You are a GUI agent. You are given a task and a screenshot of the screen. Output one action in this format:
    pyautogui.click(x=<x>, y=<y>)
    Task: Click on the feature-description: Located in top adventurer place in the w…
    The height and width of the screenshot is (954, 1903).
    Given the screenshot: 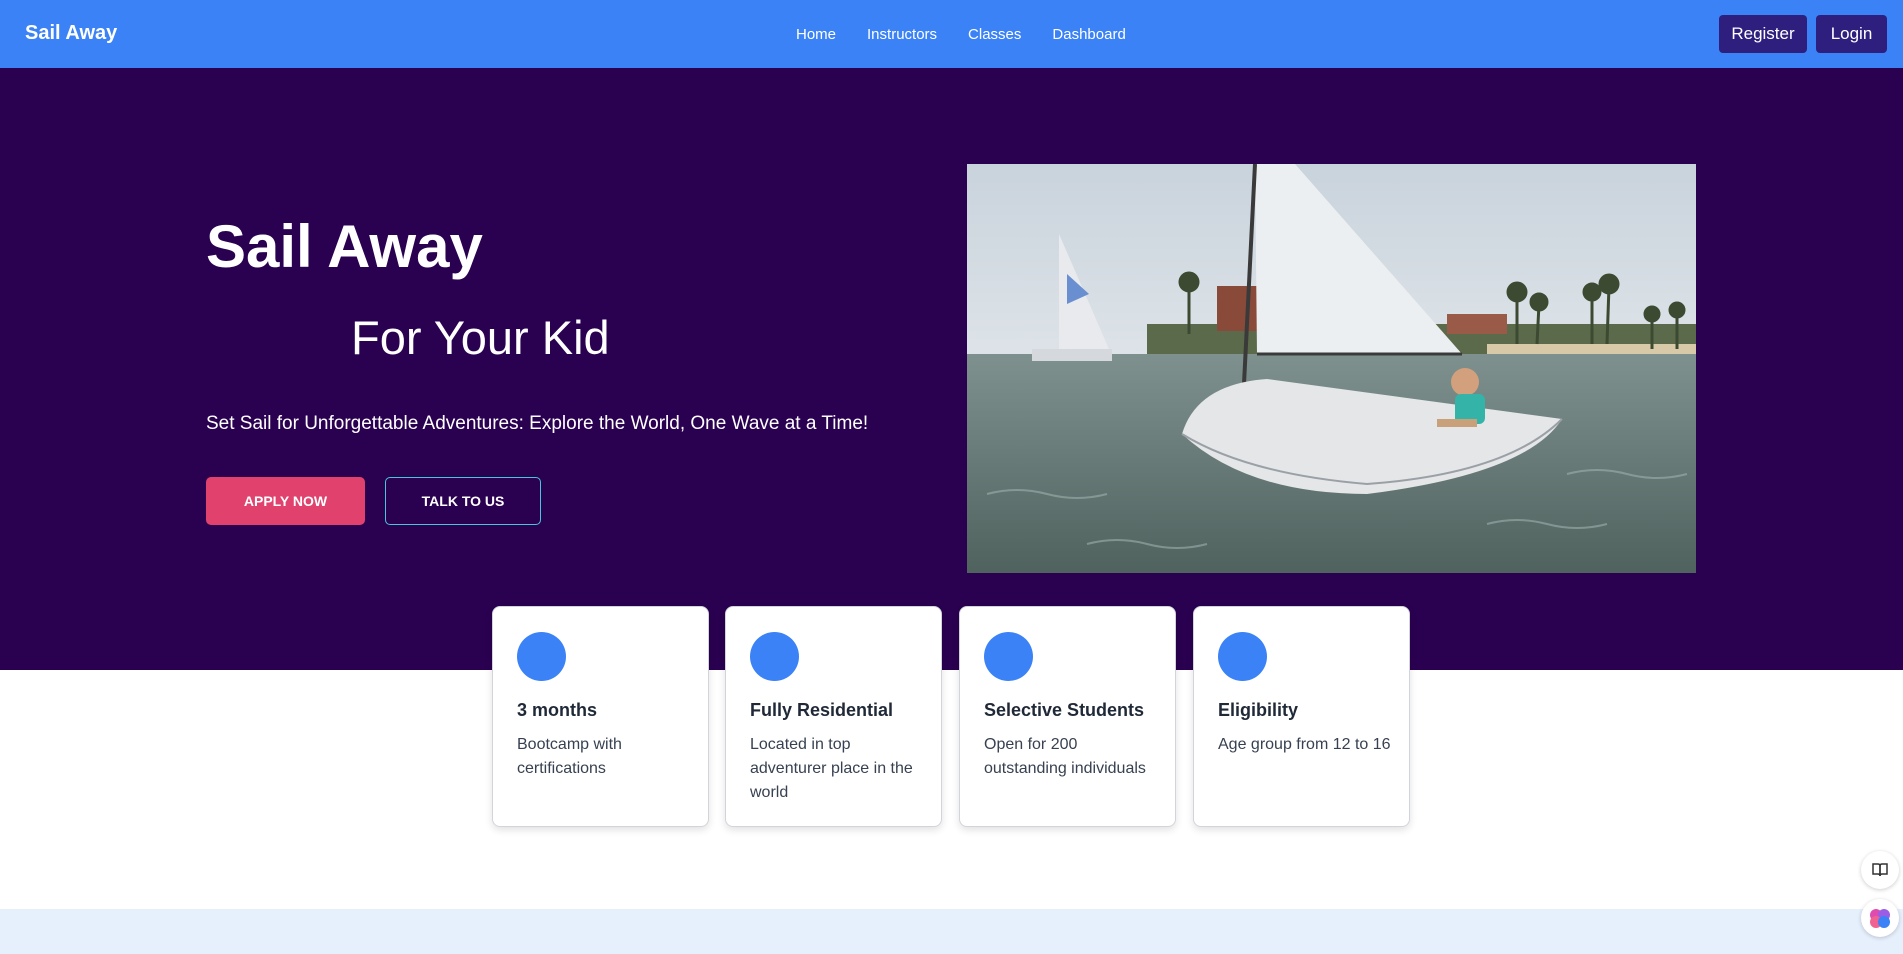 What is the action you would take?
    pyautogui.click(x=831, y=768)
    